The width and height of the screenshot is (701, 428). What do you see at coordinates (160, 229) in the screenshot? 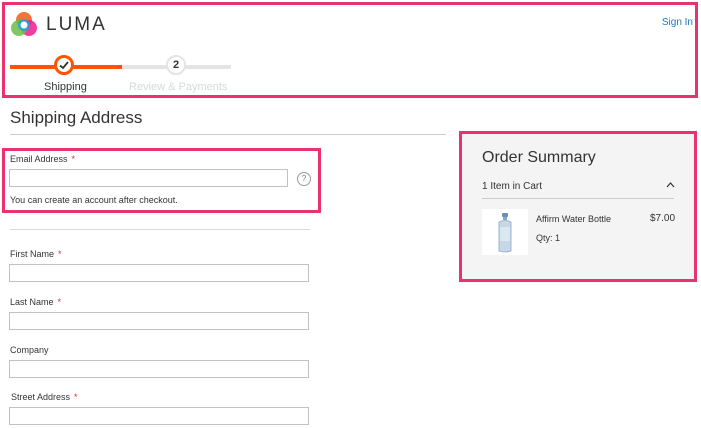
I see `form-divider` at bounding box center [160, 229].